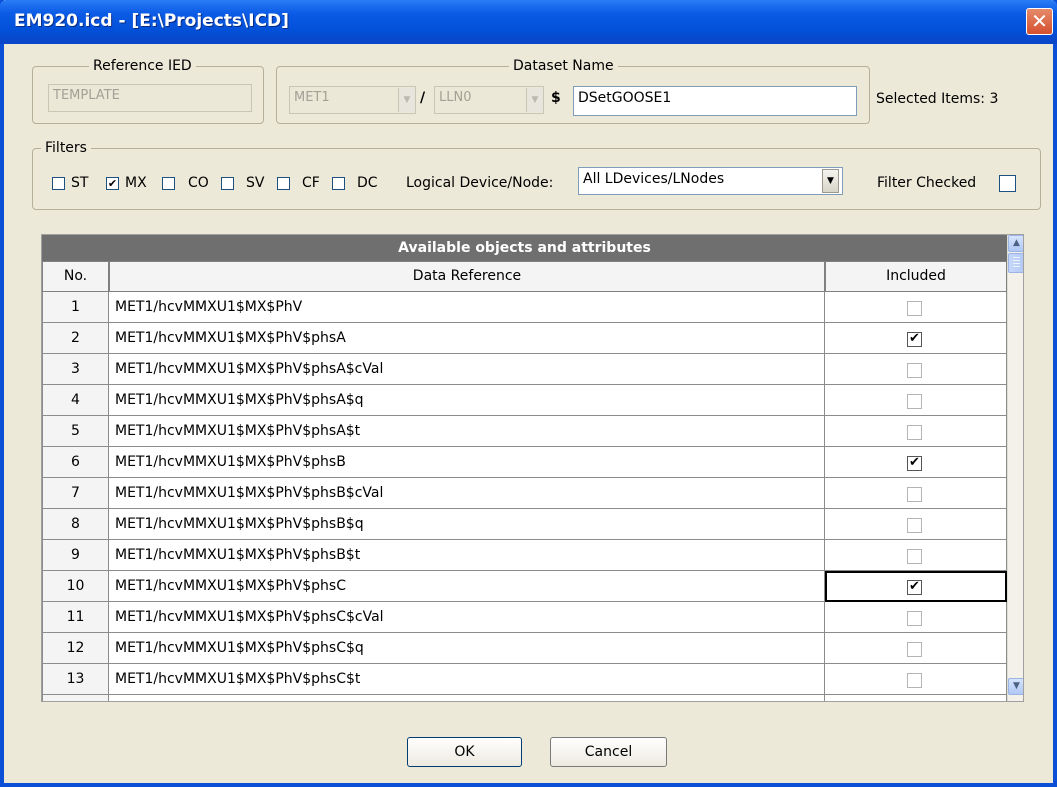 Image resolution: width=1057 pixels, height=787 pixels. I want to click on table-row: 5 MET1/hcvMMXU1$MX$PhV$phsA$t, so click(524, 431).